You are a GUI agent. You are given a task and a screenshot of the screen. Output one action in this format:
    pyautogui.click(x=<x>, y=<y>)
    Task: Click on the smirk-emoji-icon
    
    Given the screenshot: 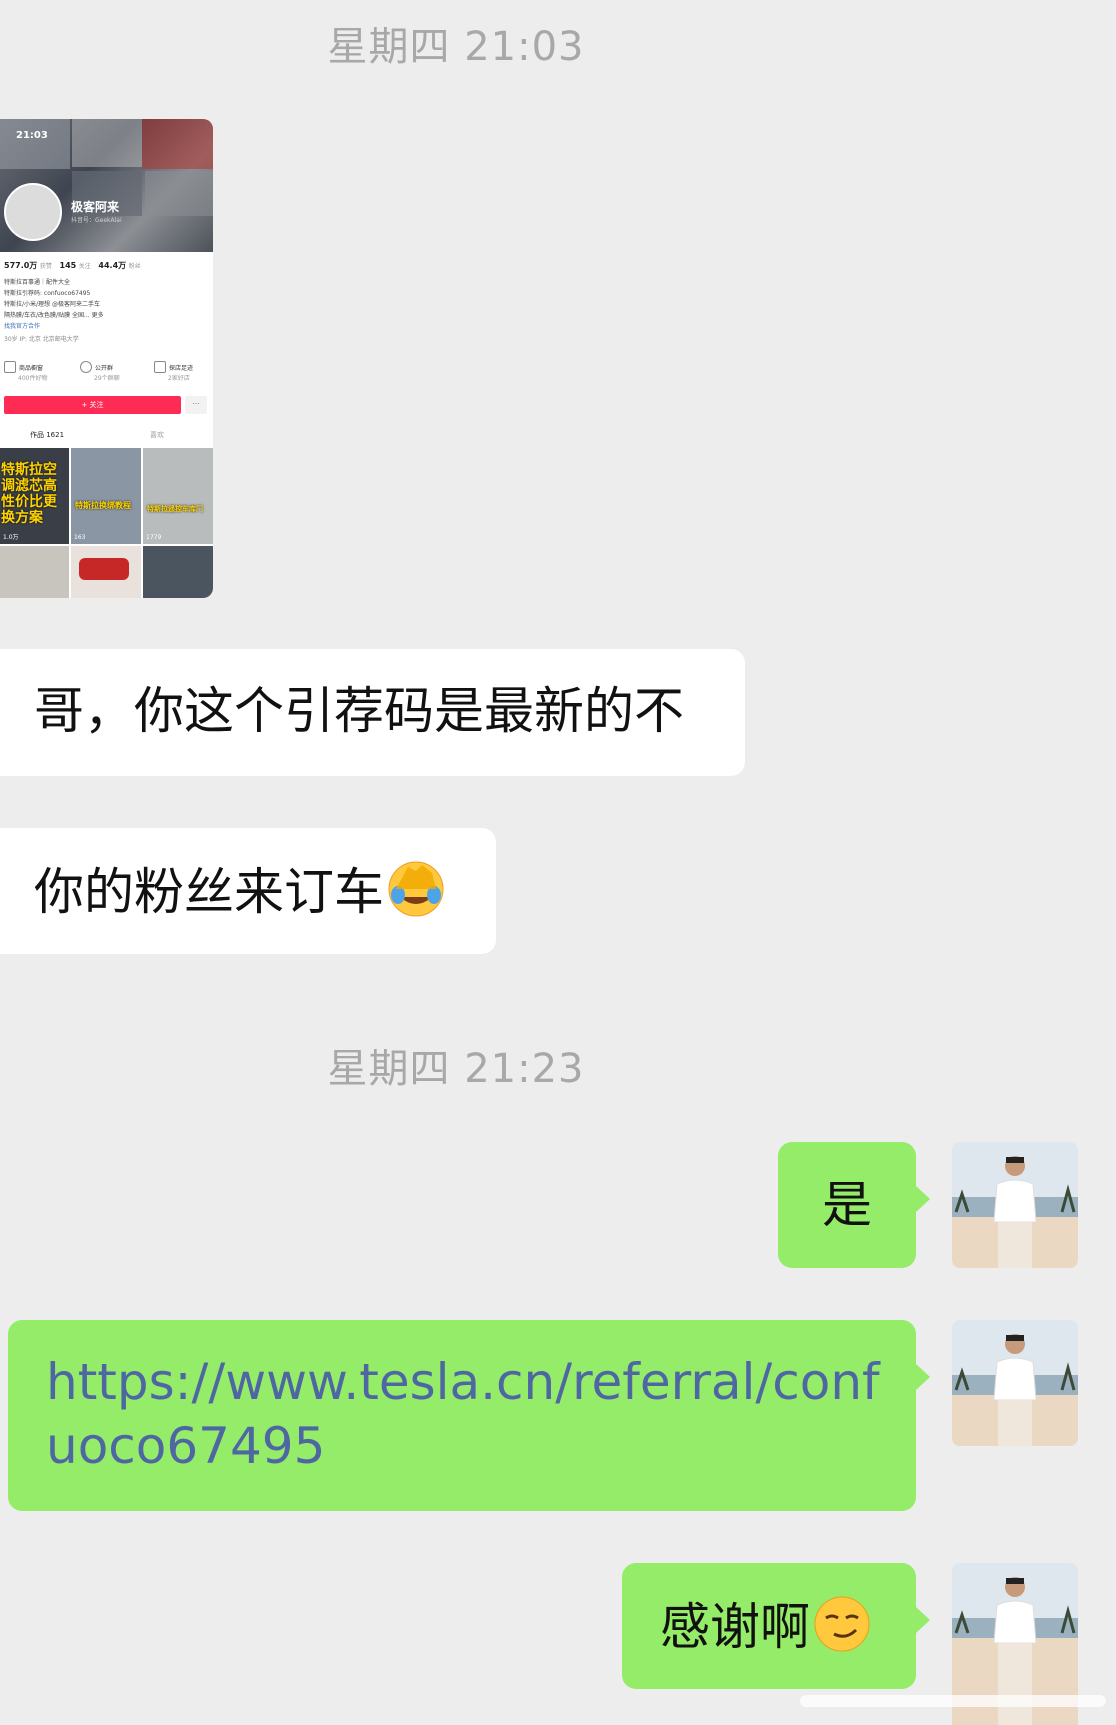 What is the action you would take?
    pyautogui.click(x=842, y=1624)
    